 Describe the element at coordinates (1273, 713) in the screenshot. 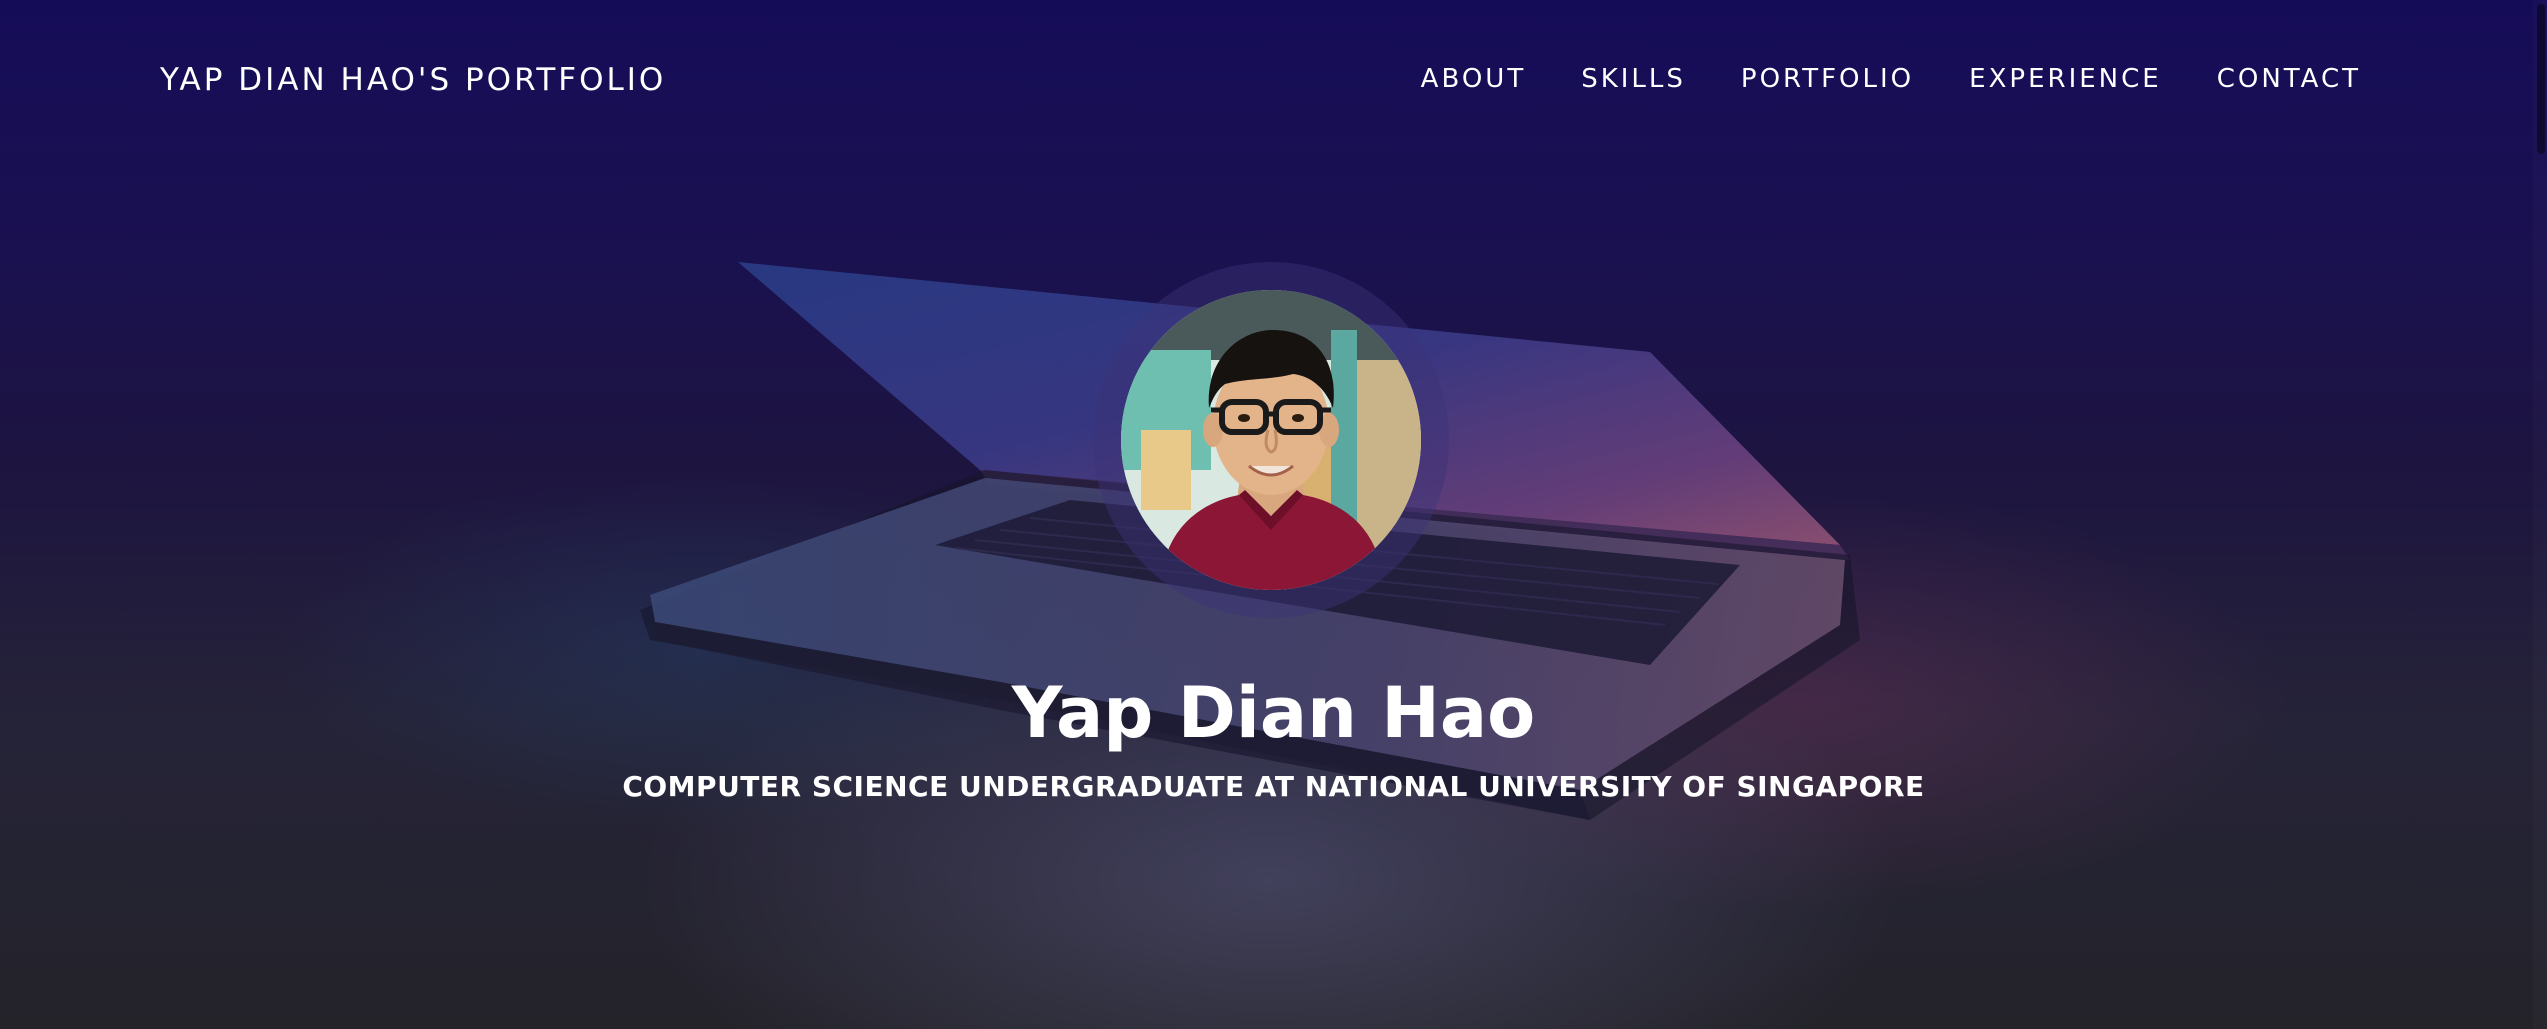

I see `hero-name: Yap Dian Hao` at that location.